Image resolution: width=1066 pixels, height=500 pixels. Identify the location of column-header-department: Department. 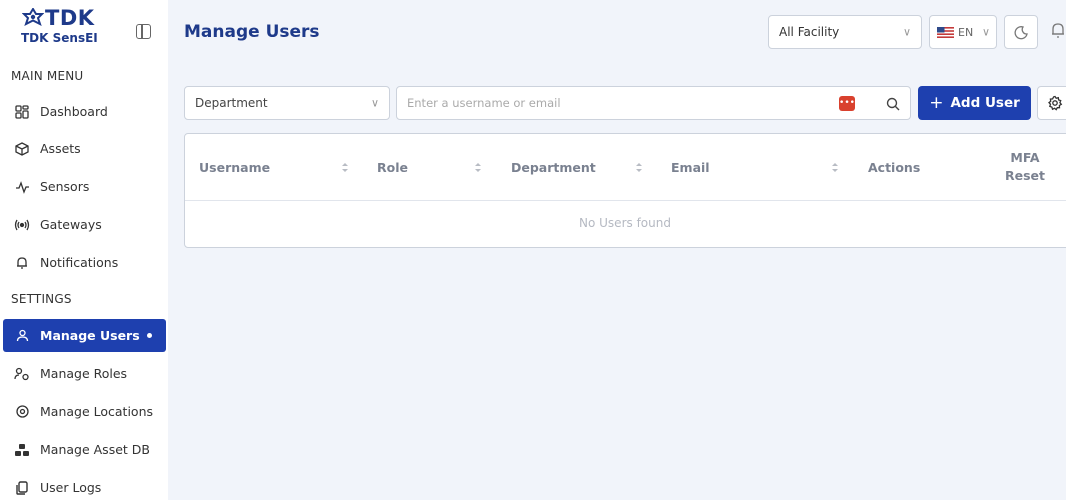
(553, 167).